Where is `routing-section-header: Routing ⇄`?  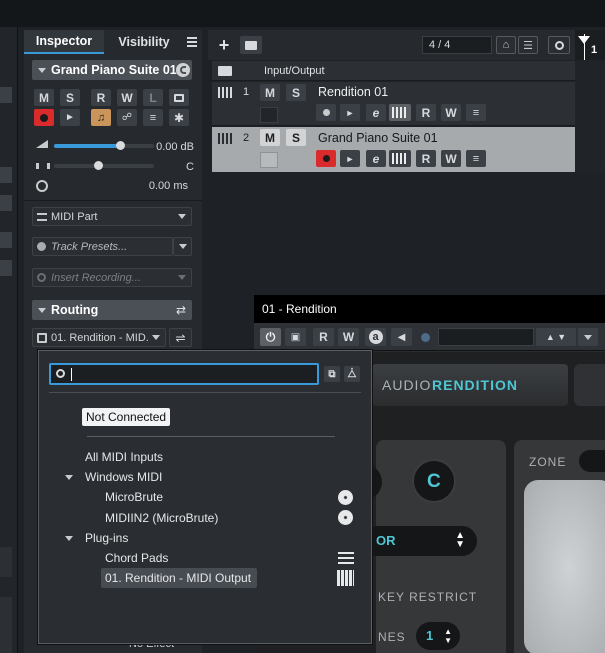 routing-section-header: Routing ⇄ is located at coordinates (112, 310).